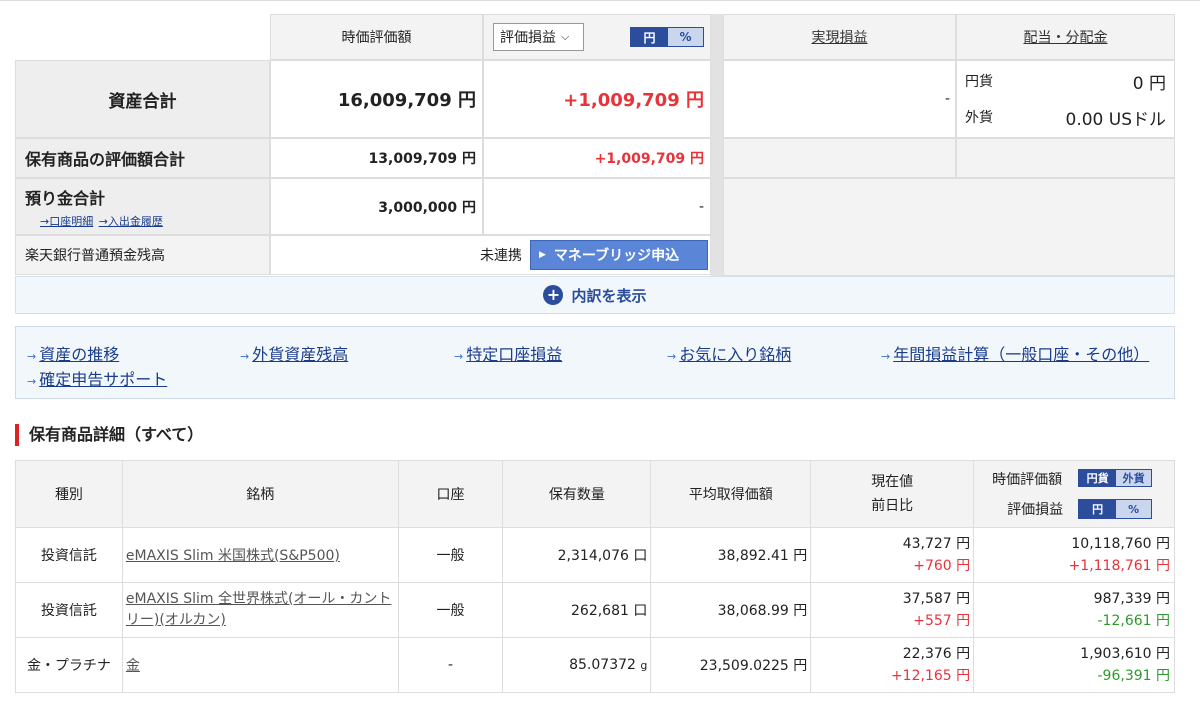 Image resolution: width=1200 pixels, height=704 pixels. What do you see at coordinates (376, 99) in the screenshot?
I see `total-assets-value-cell: 16,009,709 円` at bounding box center [376, 99].